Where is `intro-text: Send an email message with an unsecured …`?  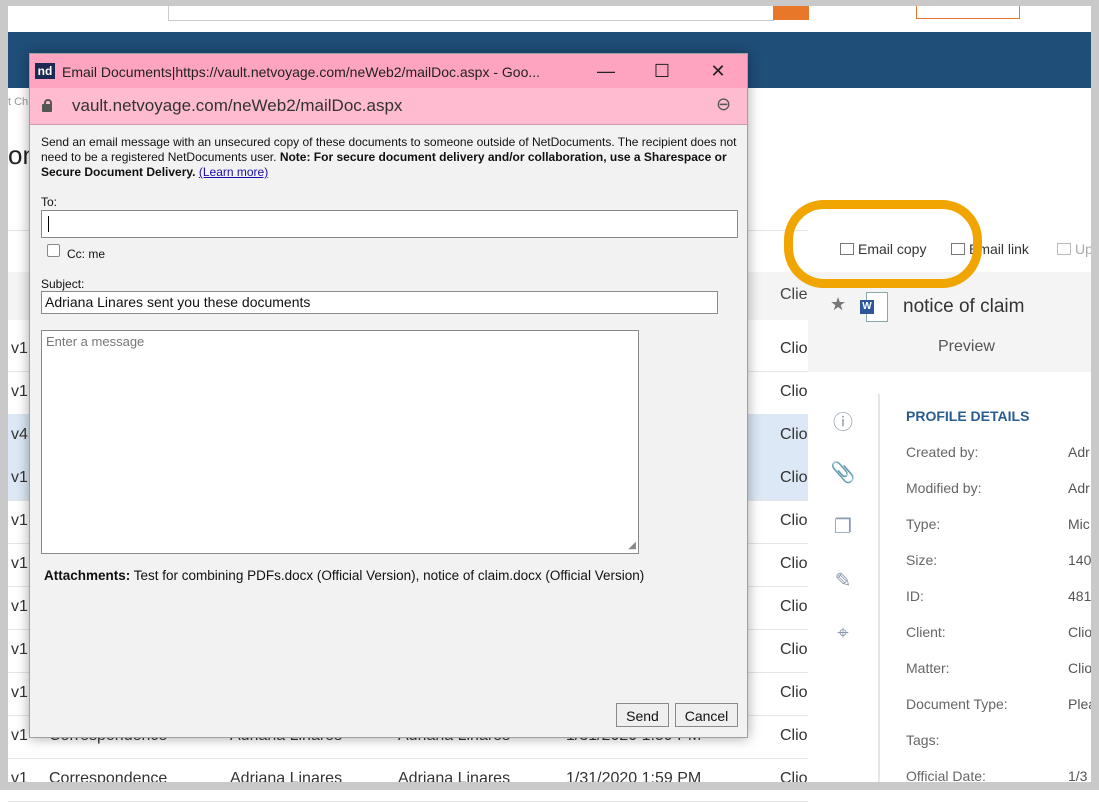
intro-text: Send an email message with an unsecured … is located at coordinates (391, 157).